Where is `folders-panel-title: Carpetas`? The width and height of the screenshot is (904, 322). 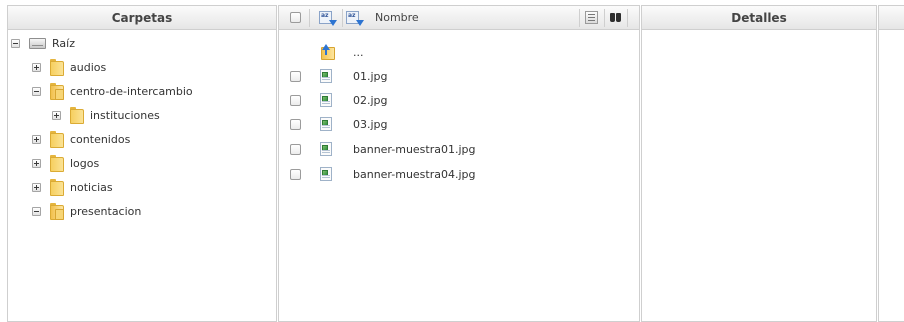 folders-panel-title: Carpetas is located at coordinates (142, 18).